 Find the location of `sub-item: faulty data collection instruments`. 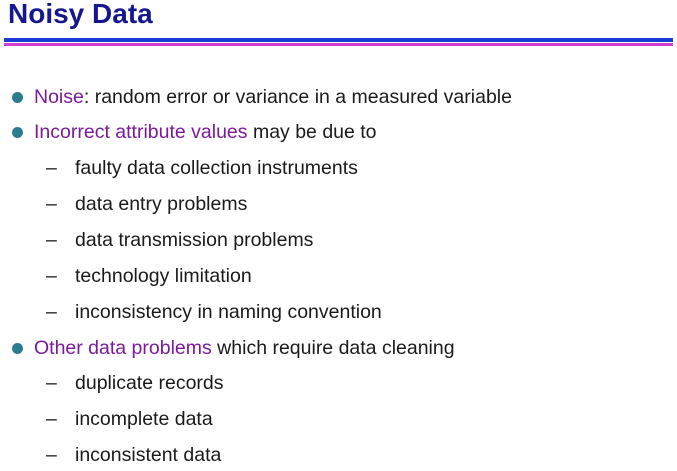

sub-item: faulty data collection instruments is located at coordinates (216, 168).